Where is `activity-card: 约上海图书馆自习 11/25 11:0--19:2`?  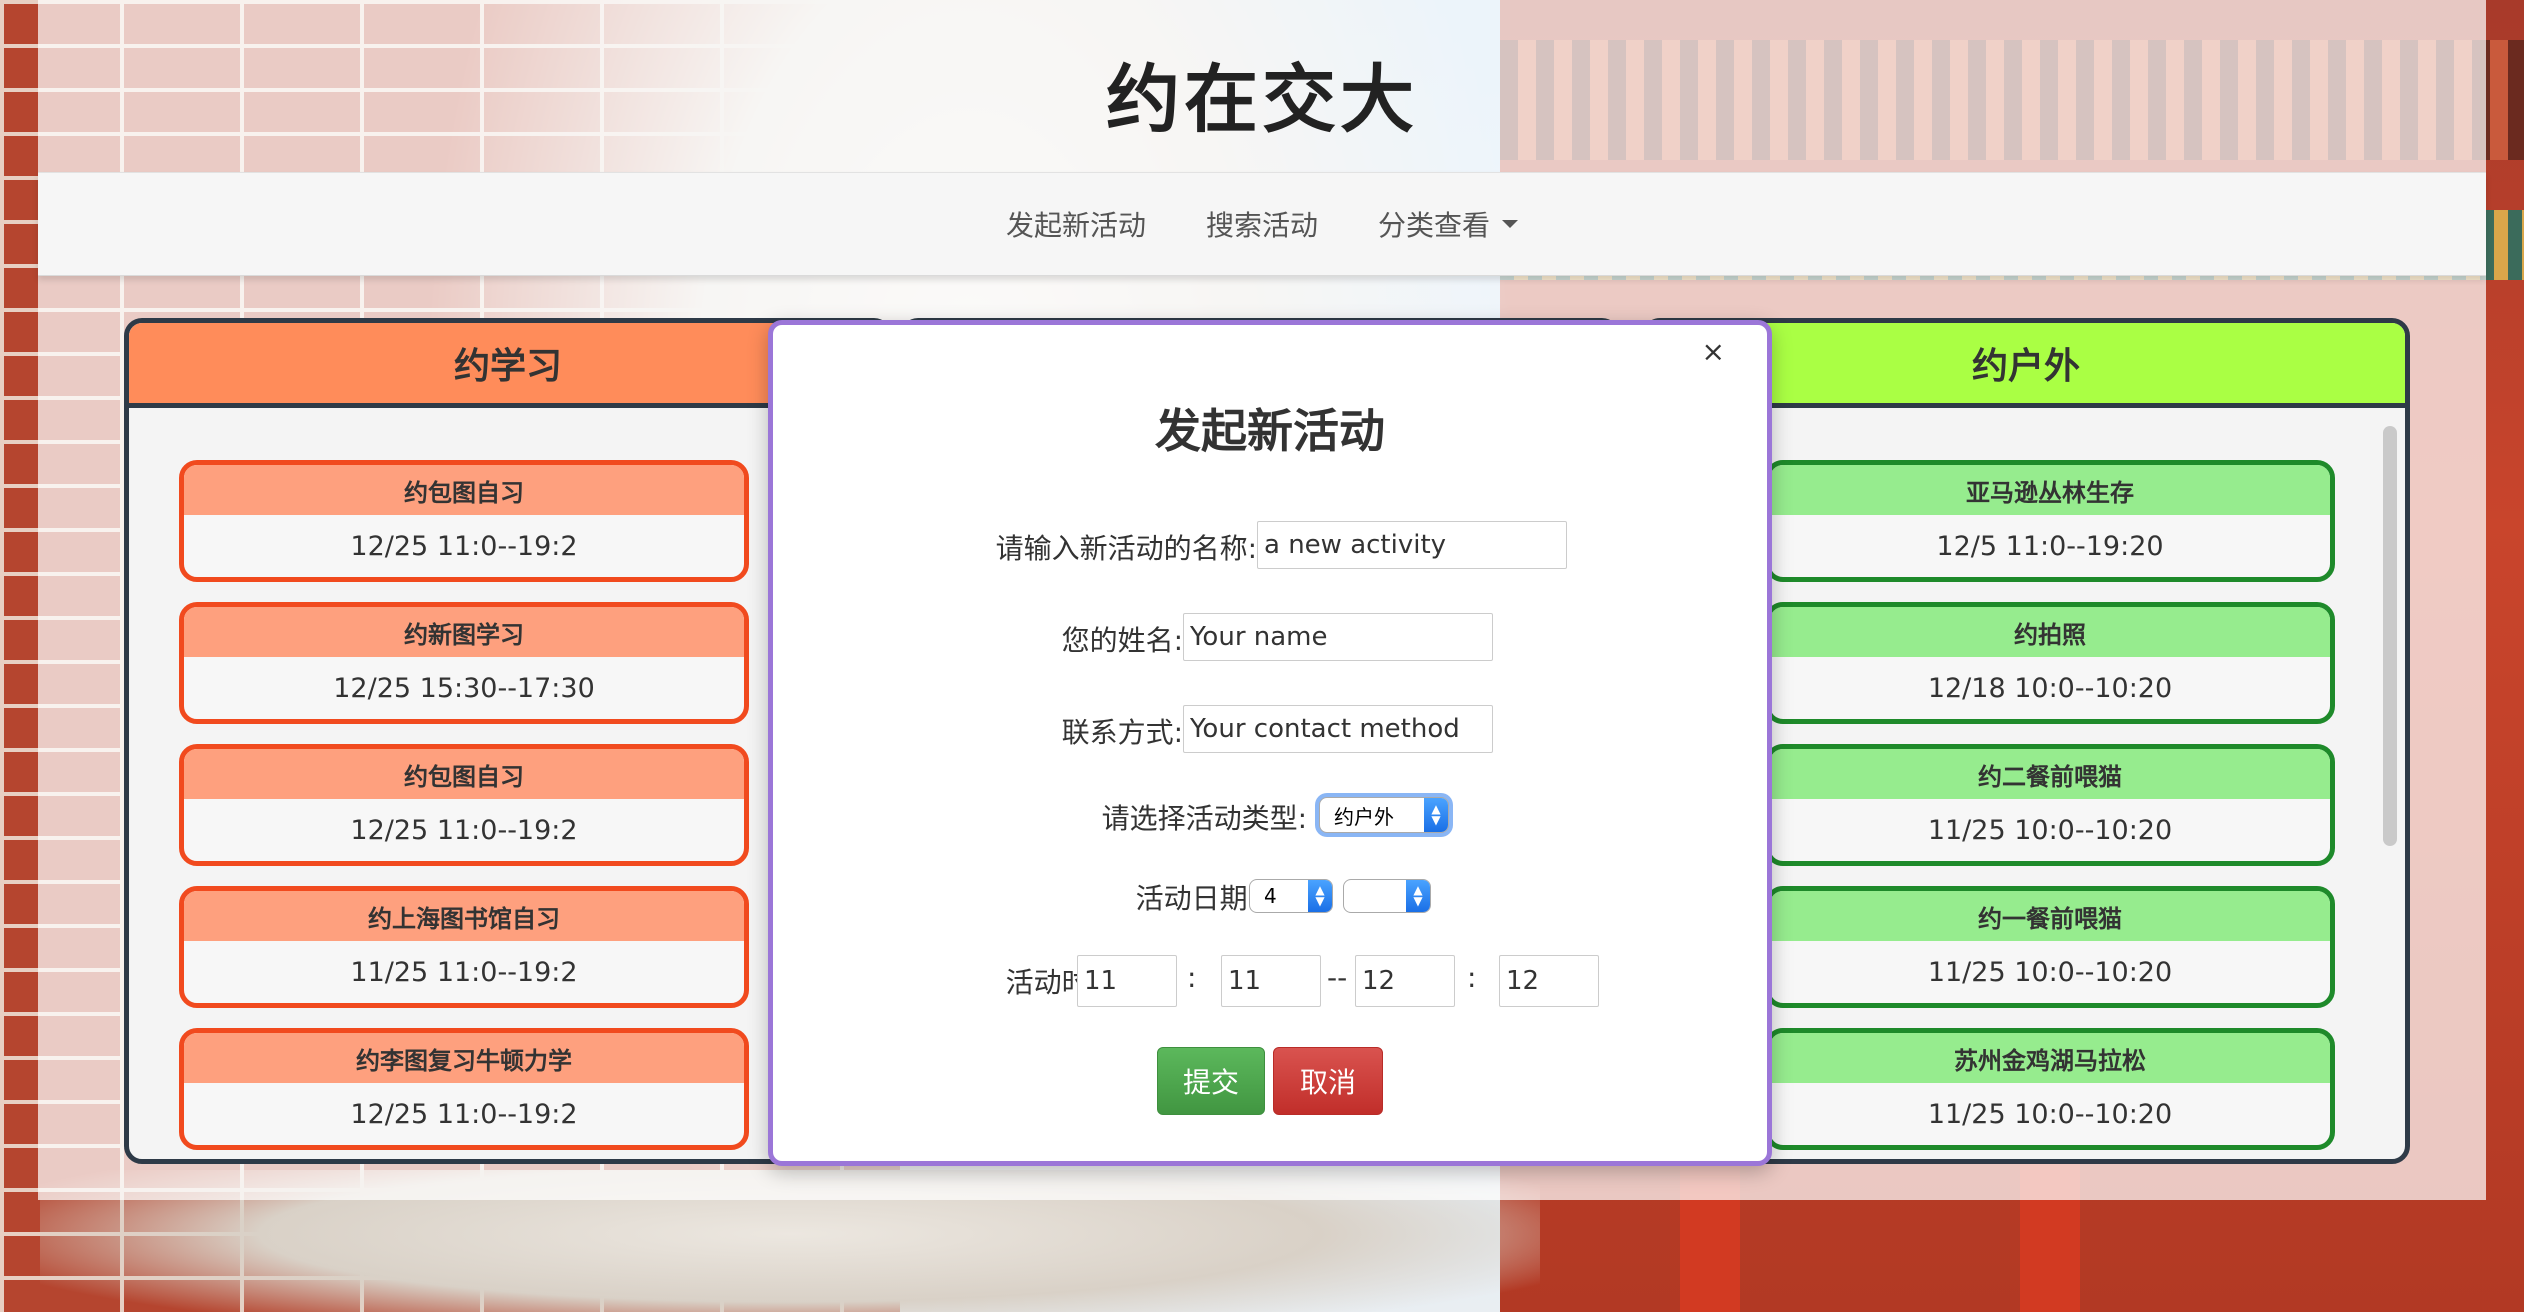 activity-card: 约上海图书馆自习 11/25 11:0--19:2 is located at coordinates (464, 947).